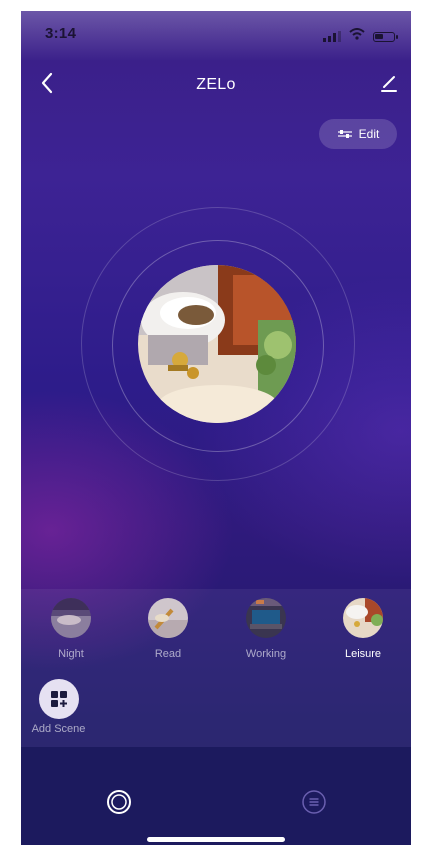 Image resolution: width=424 pixels, height=845 pixels. Describe the element at coordinates (266, 618) in the screenshot. I see `scene-working-thumbnail` at that location.